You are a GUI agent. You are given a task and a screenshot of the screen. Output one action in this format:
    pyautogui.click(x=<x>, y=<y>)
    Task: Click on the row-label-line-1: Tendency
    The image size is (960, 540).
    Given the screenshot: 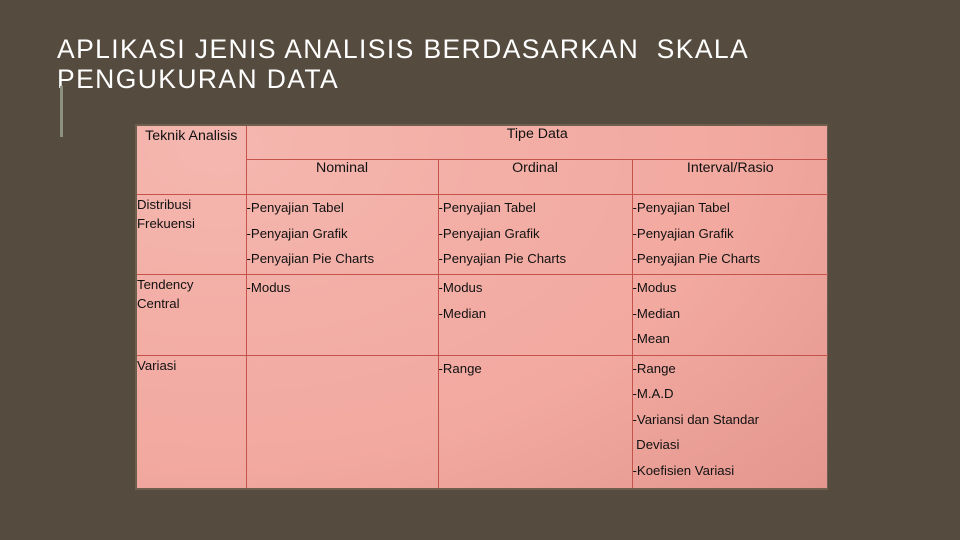 What is the action you would take?
    pyautogui.click(x=165, y=285)
    